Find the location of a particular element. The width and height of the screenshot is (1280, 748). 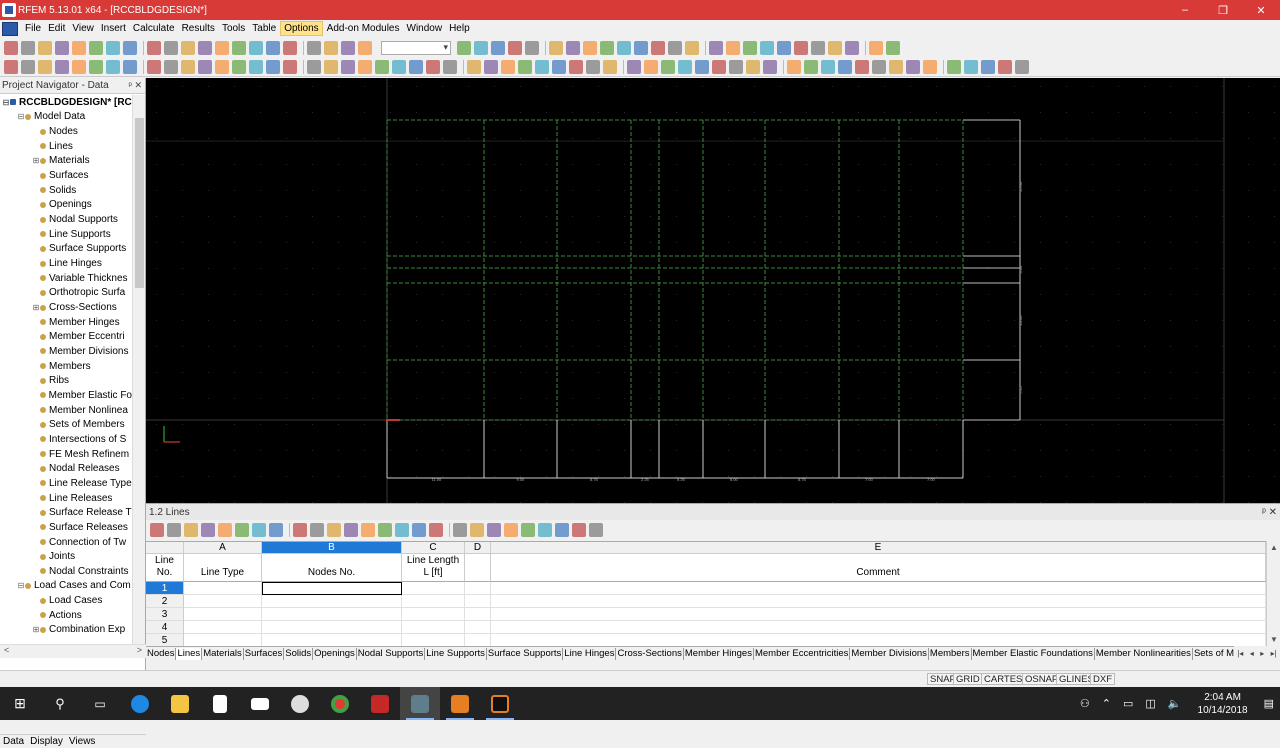

sheet-tab-cross-sections: Cross-Sections is located at coordinates (650, 653).